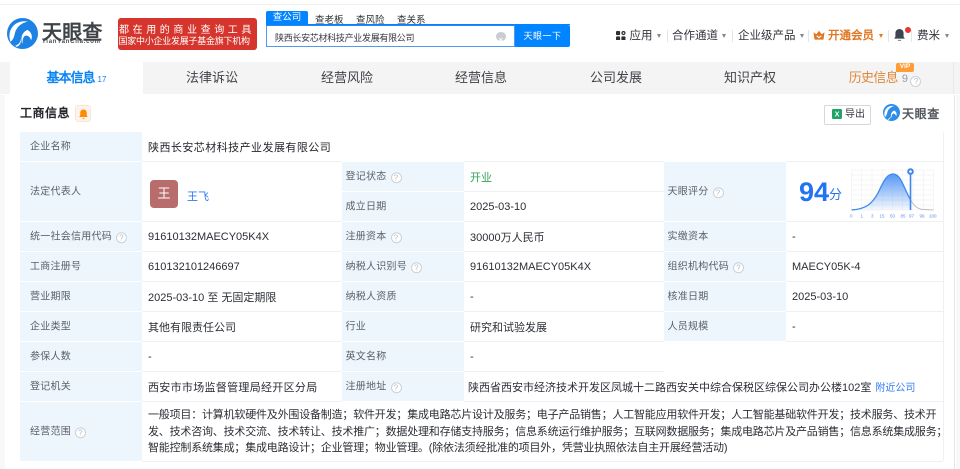 The width and height of the screenshot is (960, 469). I want to click on svg-text: 3, so click(872, 216).